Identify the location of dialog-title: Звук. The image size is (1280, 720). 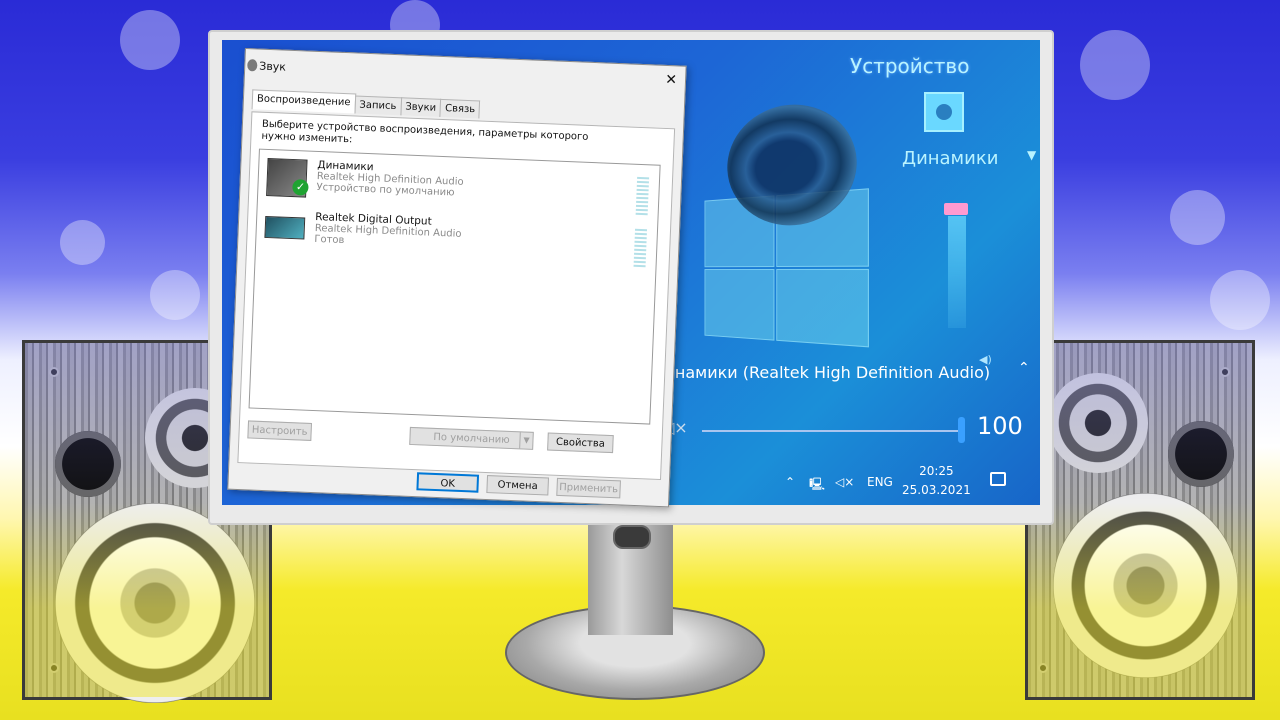
(273, 66).